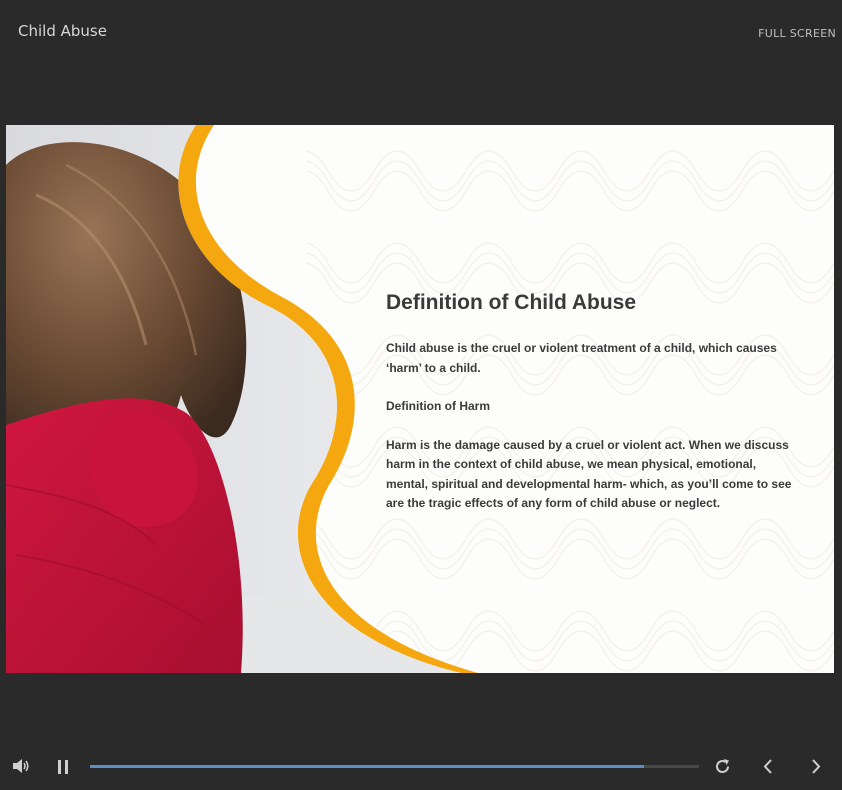 The width and height of the screenshot is (842, 790). Describe the element at coordinates (722, 766) in the screenshot. I see `replay-icon` at that location.